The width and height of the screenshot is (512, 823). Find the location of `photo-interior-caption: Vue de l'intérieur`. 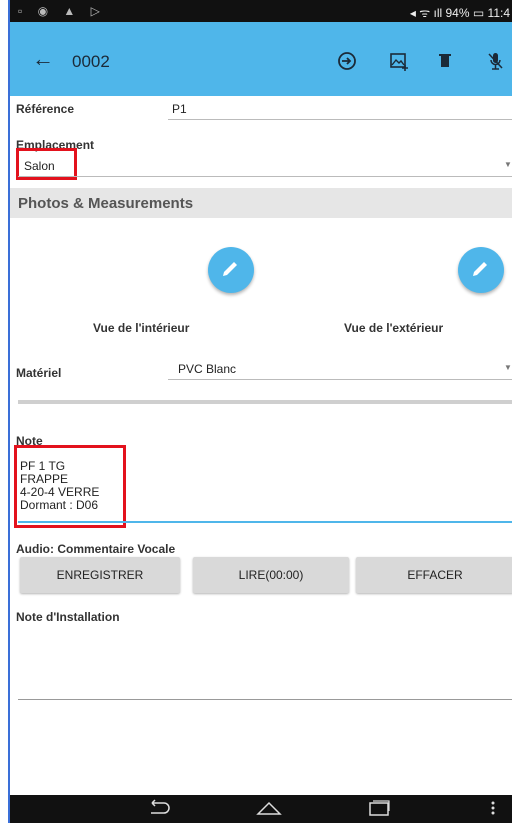

photo-interior-caption: Vue de l'intérieur is located at coordinates (141, 328).